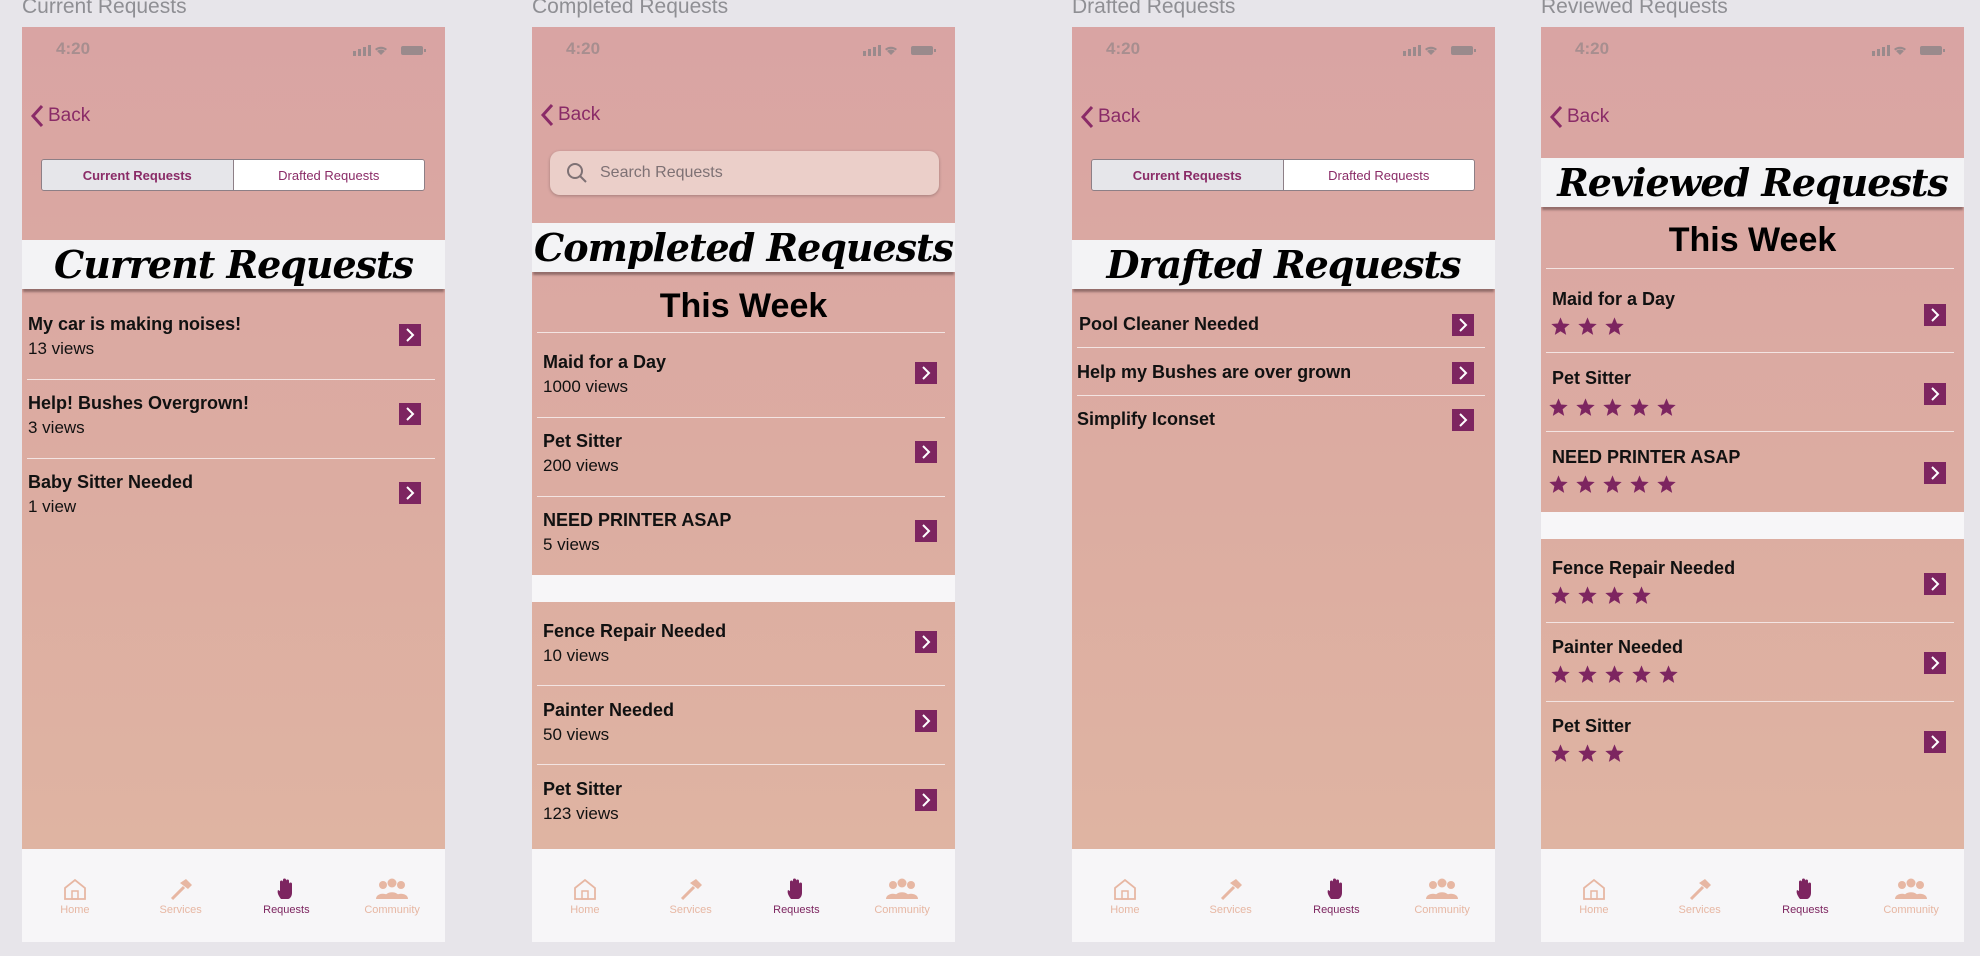 The image size is (1980, 956). I want to click on list-item: Help my Bushes are over grown, so click(1283, 377).